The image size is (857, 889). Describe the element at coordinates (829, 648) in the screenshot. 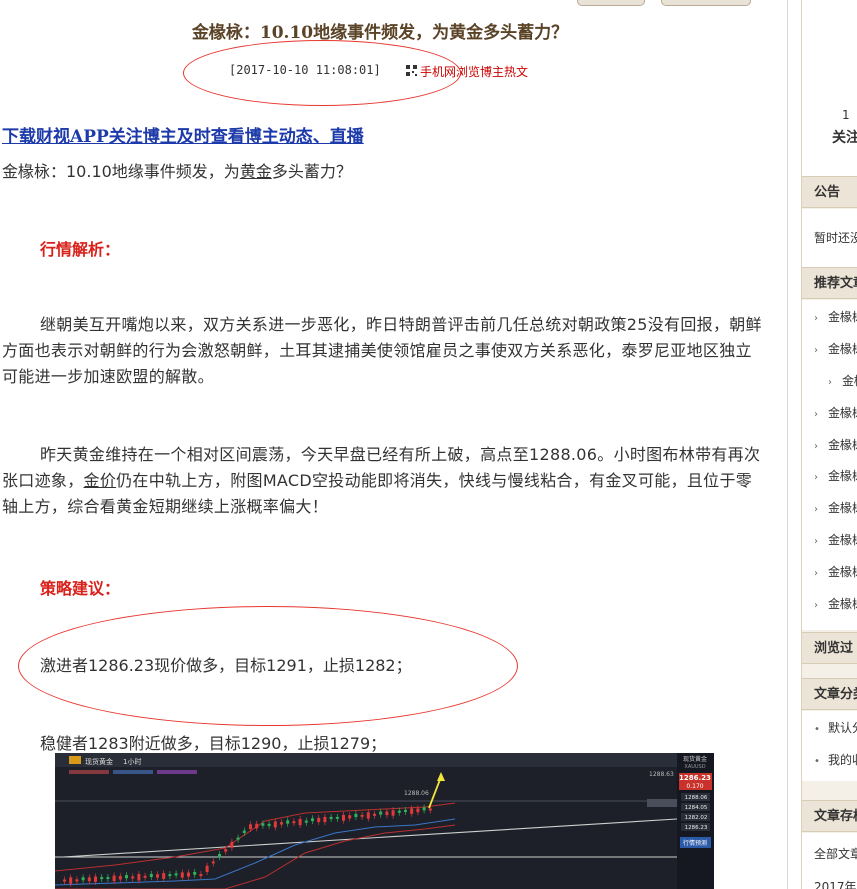

I see `visitors-heading: 浏览过` at that location.